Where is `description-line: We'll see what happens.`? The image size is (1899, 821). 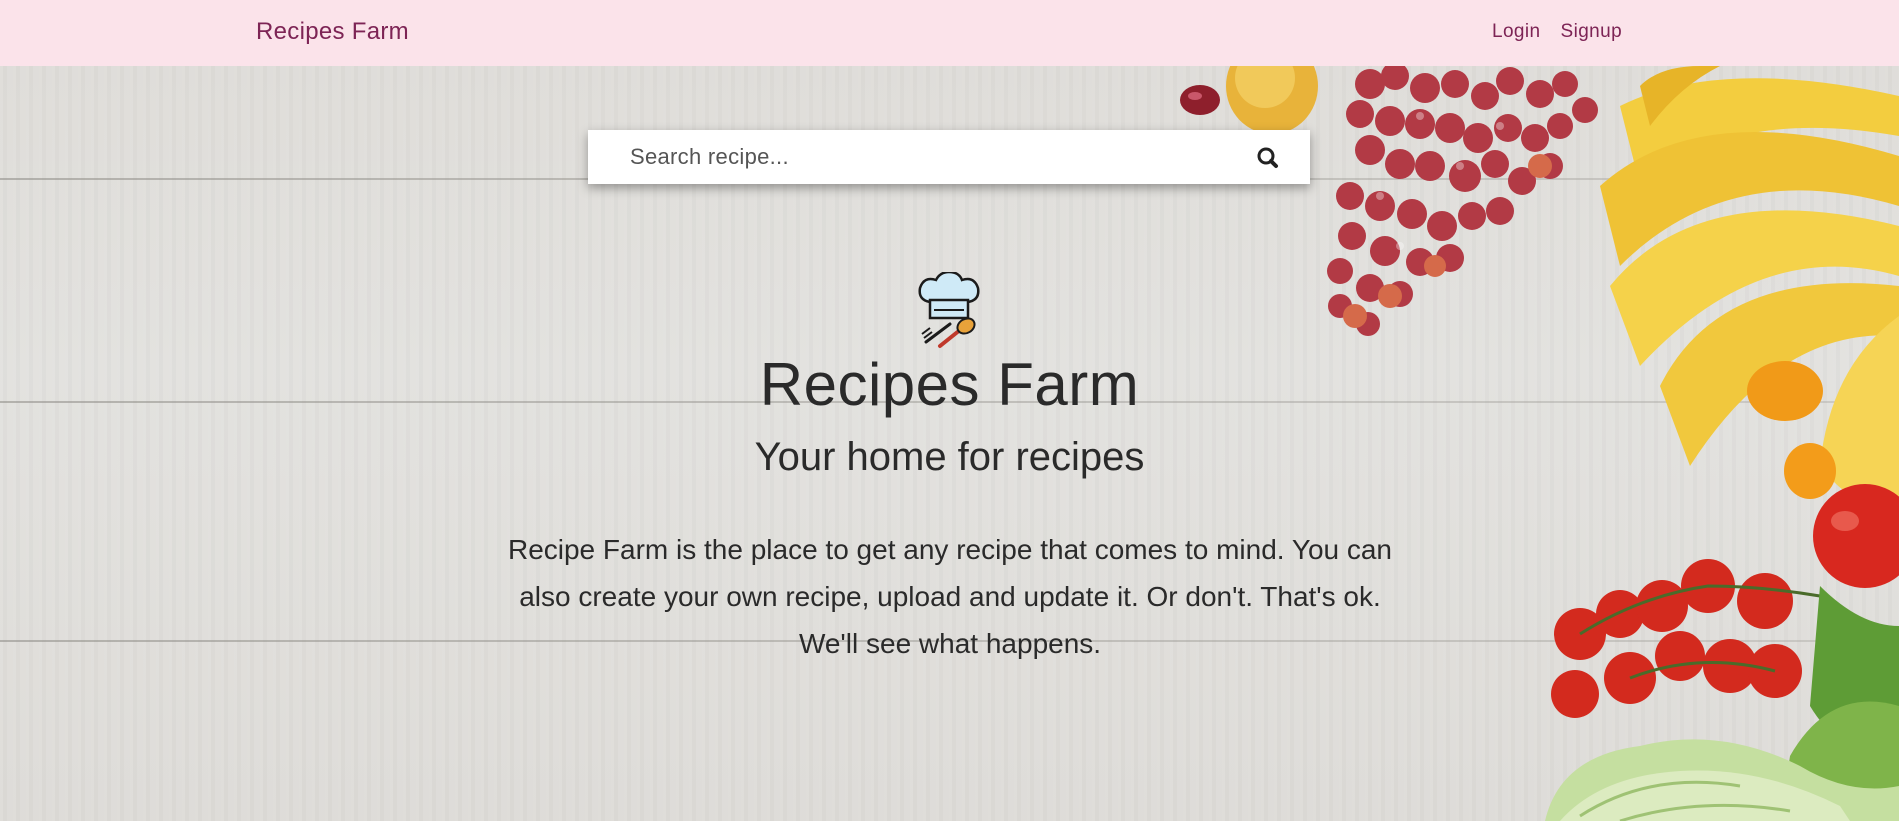
description-line: We'll see what happens. is located at coordinates (950, 643).